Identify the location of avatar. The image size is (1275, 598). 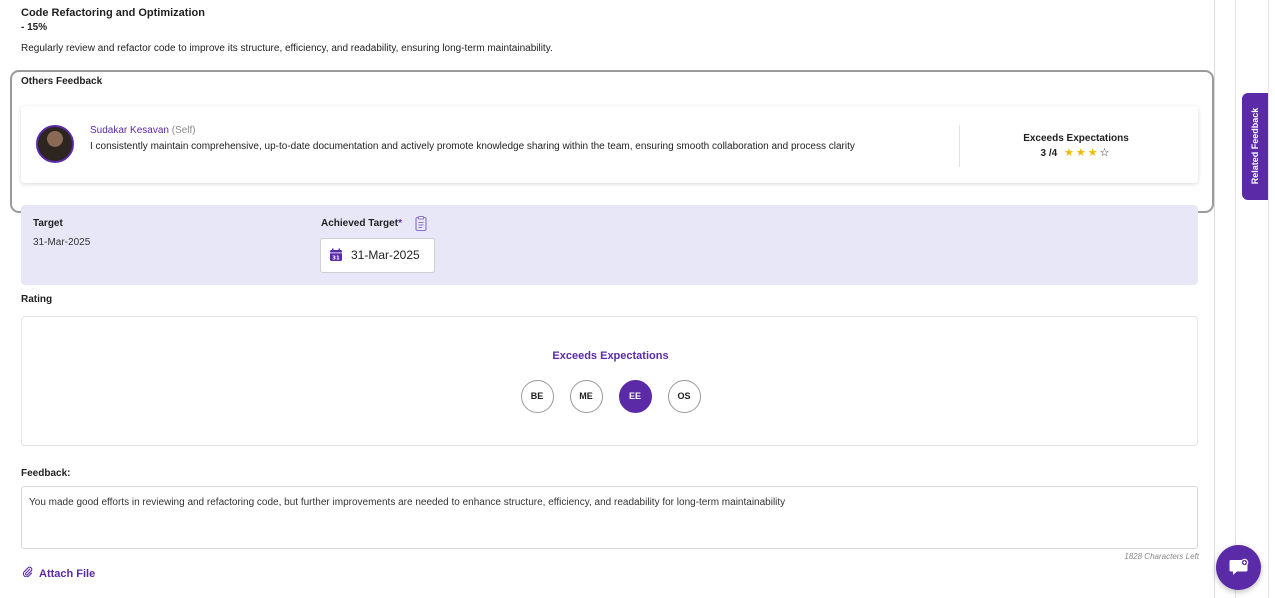
(55, 144).